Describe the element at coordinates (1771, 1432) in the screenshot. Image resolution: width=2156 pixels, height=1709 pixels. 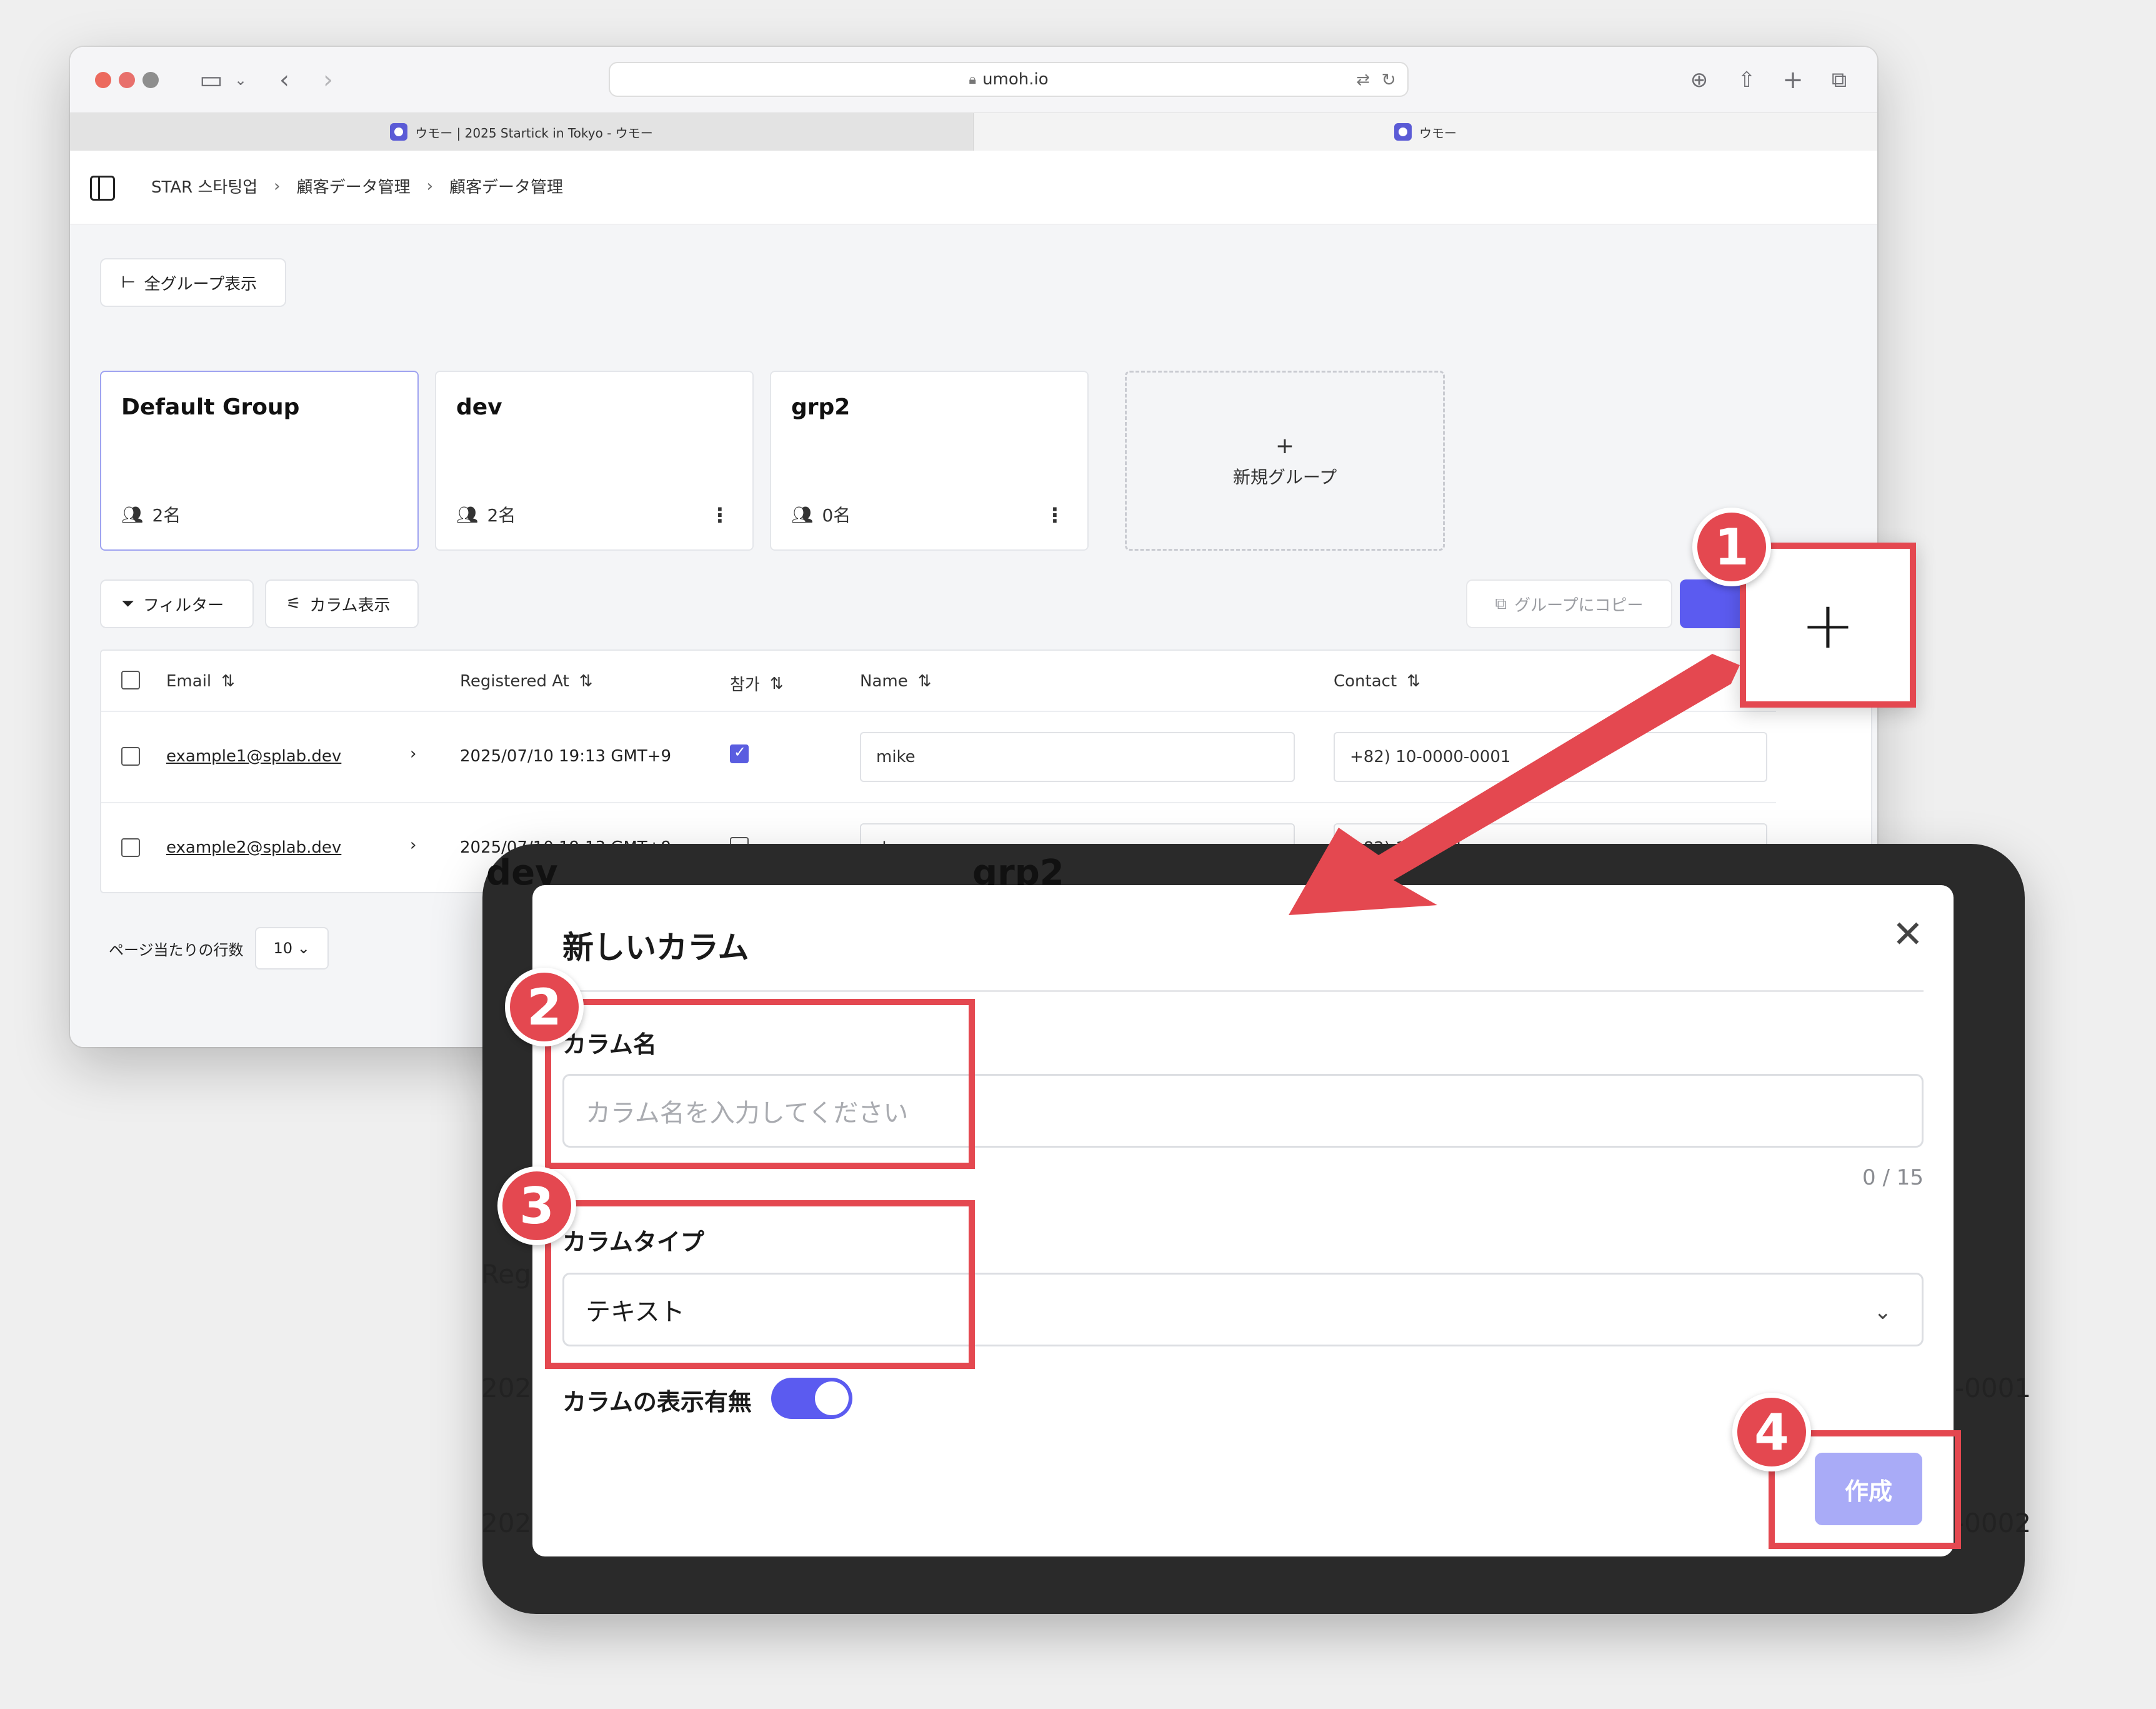
I see `step-badge: 4` at that location.